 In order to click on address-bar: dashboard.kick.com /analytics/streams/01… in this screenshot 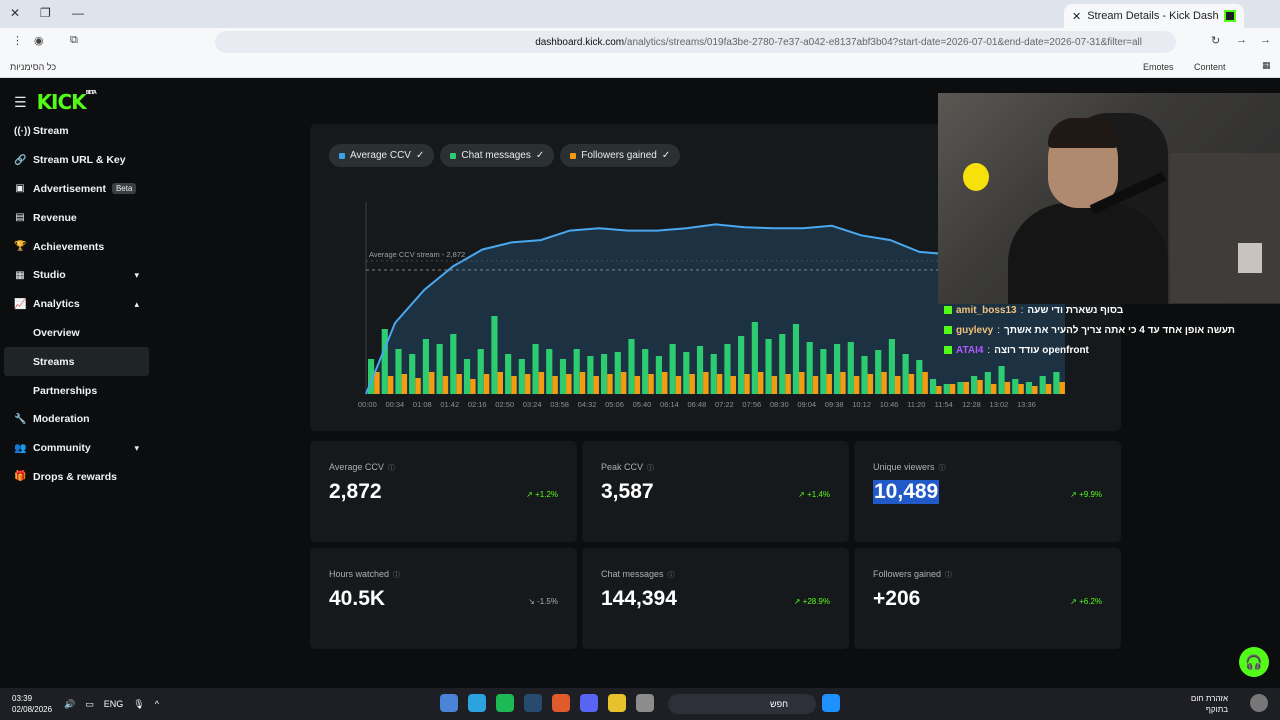, I will do `click(695, 42)`.